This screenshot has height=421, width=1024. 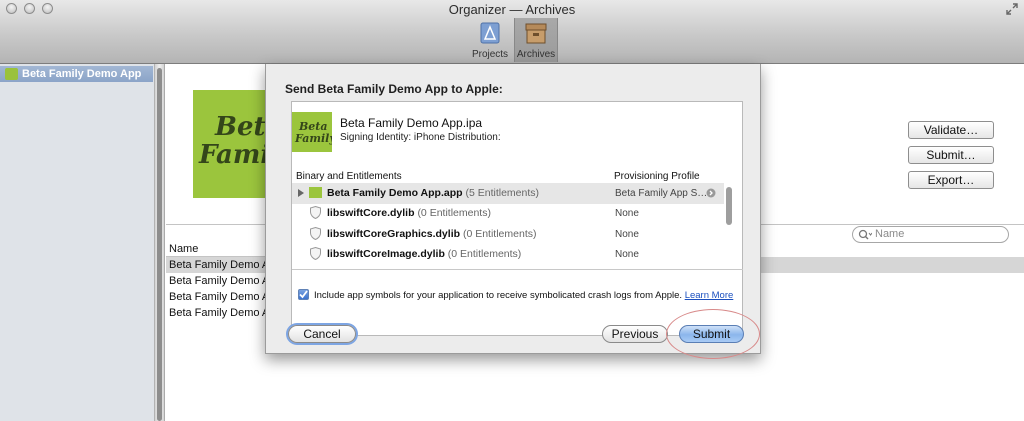 I want to click on sheet-title: Send Beta Family Demo App to Apple:, so click(x=394, y=89).